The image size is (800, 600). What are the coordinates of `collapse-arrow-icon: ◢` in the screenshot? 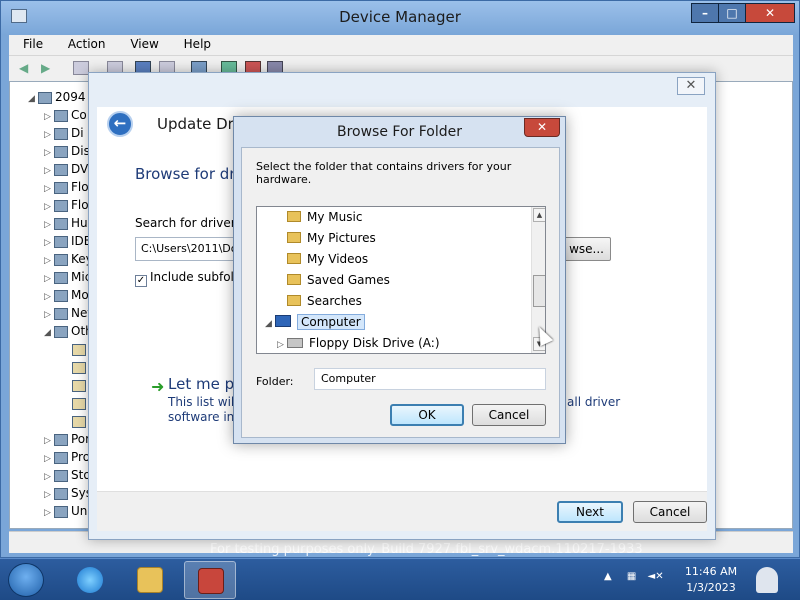 It's located at (270, 324).